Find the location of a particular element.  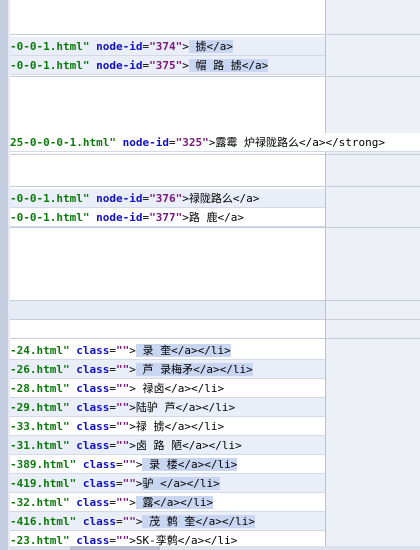

attr-value: "374" is located at coordinates (166, 46).